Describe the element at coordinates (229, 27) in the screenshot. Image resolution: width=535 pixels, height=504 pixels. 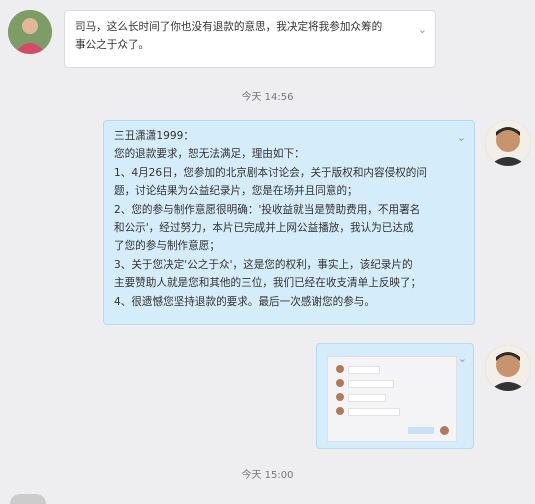
I see `message-line: 司马，这么长时间了你也没有退款的意思，我决定将我参加众筹的` at that location.